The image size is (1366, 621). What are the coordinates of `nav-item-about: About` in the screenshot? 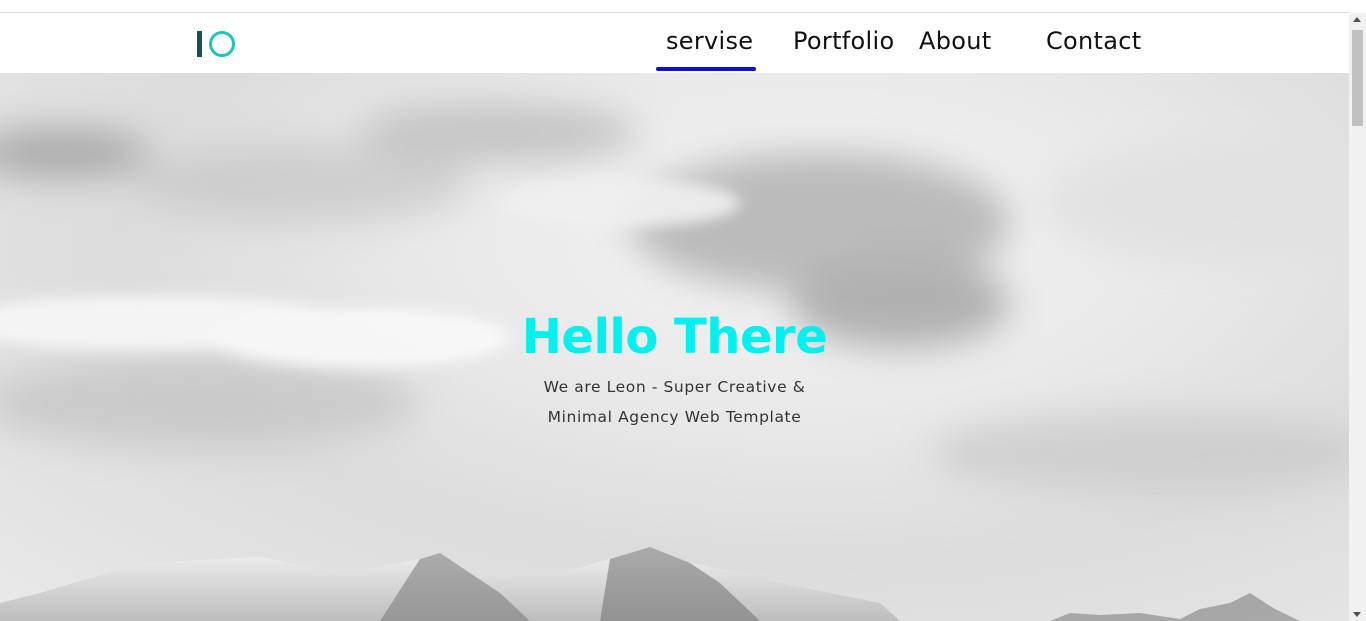 It's located at (955, 41).